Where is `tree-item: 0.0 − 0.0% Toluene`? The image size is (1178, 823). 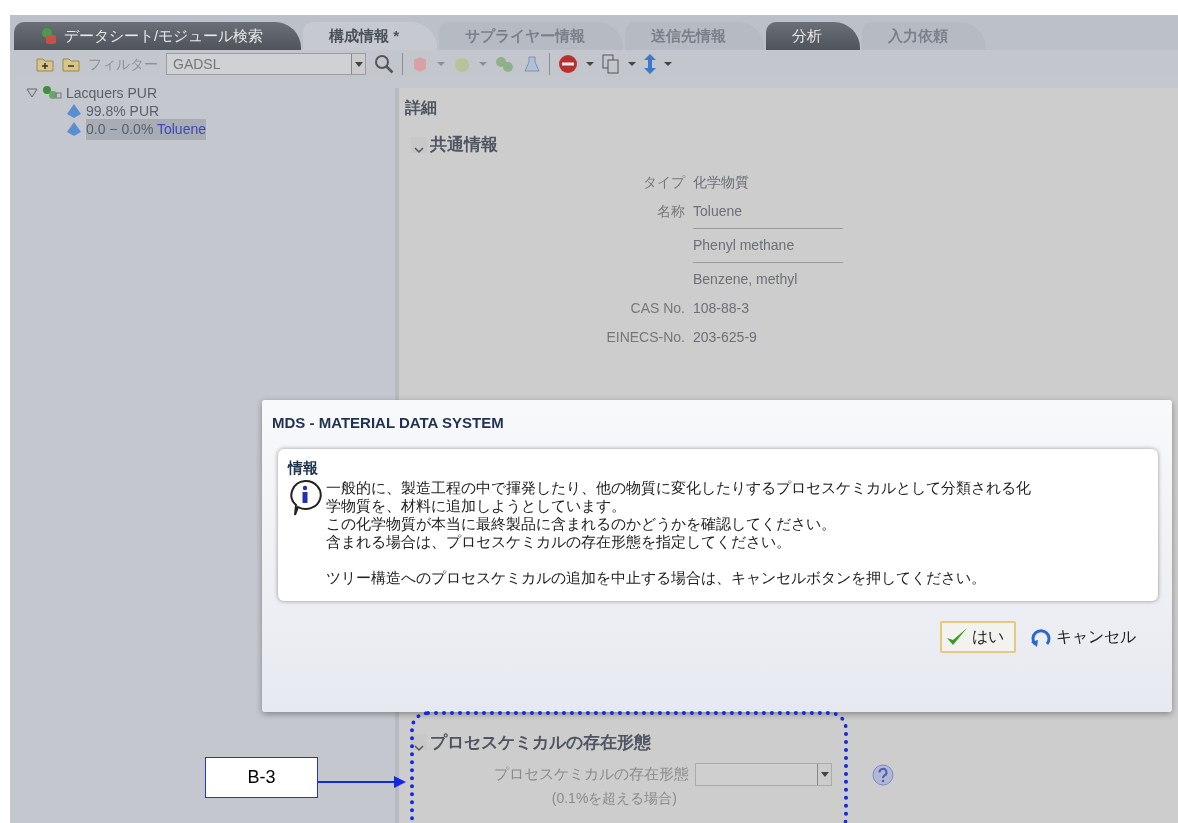 tree-item: 0.0 − 0.0% Toluene is located at coordinates (146, 129).